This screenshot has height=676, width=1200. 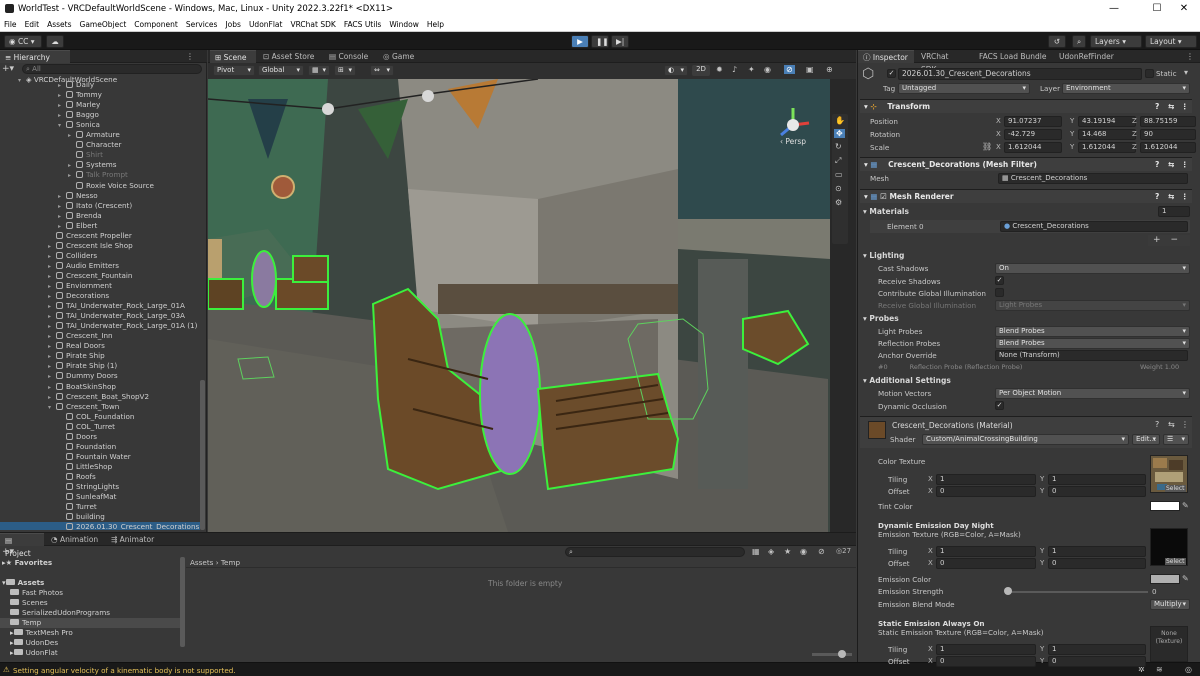 What do you see at coordinates (1087, 56) in the screenshot?
I see `tab-udonreffinder: UdonRefFinder` at bounding box center [1087, 56].